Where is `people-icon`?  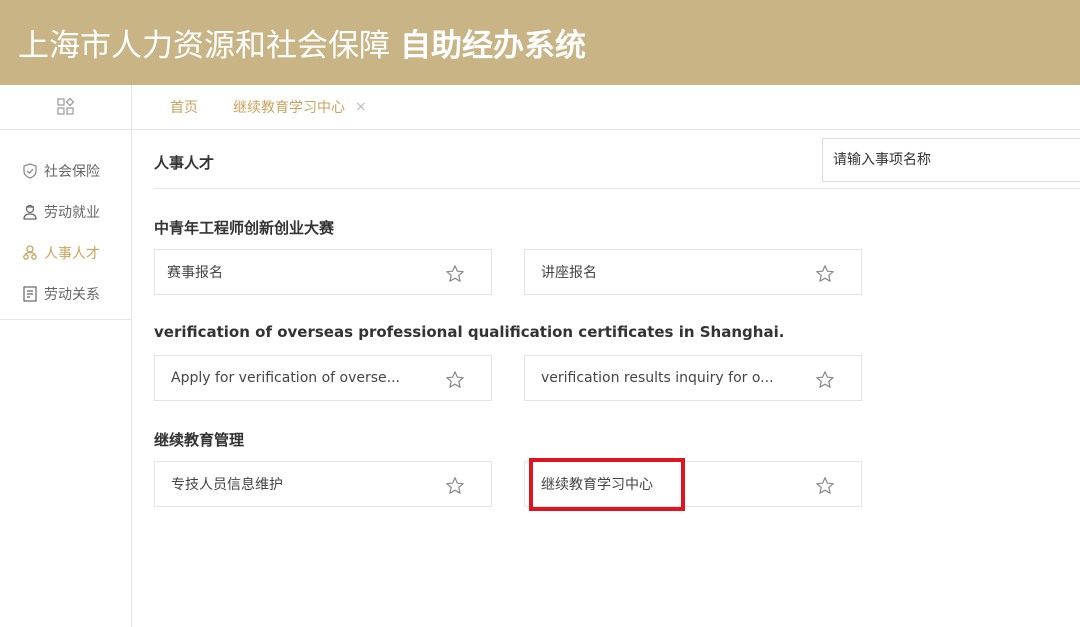
people-icon is located at coordinates (30, 253).